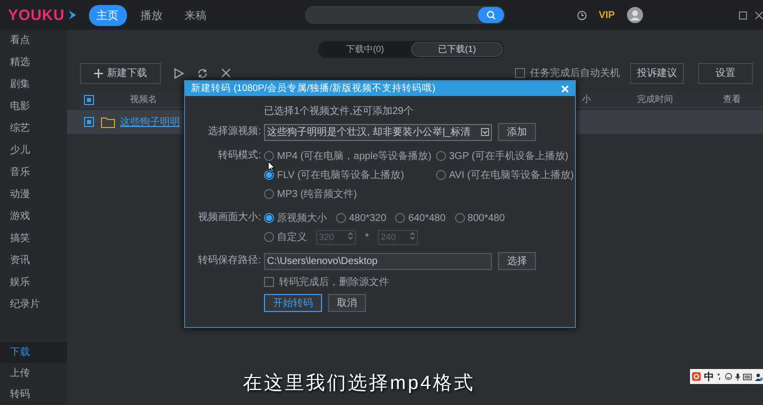  I want to click on field-label: 转码模式:, so click(239, 155).